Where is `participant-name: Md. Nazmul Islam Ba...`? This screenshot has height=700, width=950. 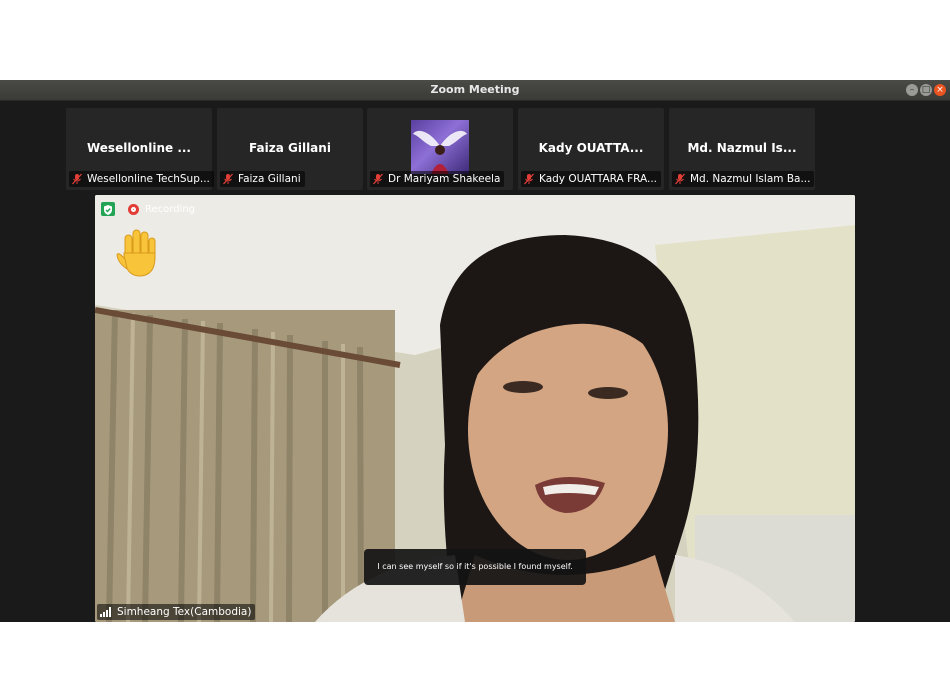
participant-name: Md. Nazmul Islam Ba... is located at coordinates (750, 179).